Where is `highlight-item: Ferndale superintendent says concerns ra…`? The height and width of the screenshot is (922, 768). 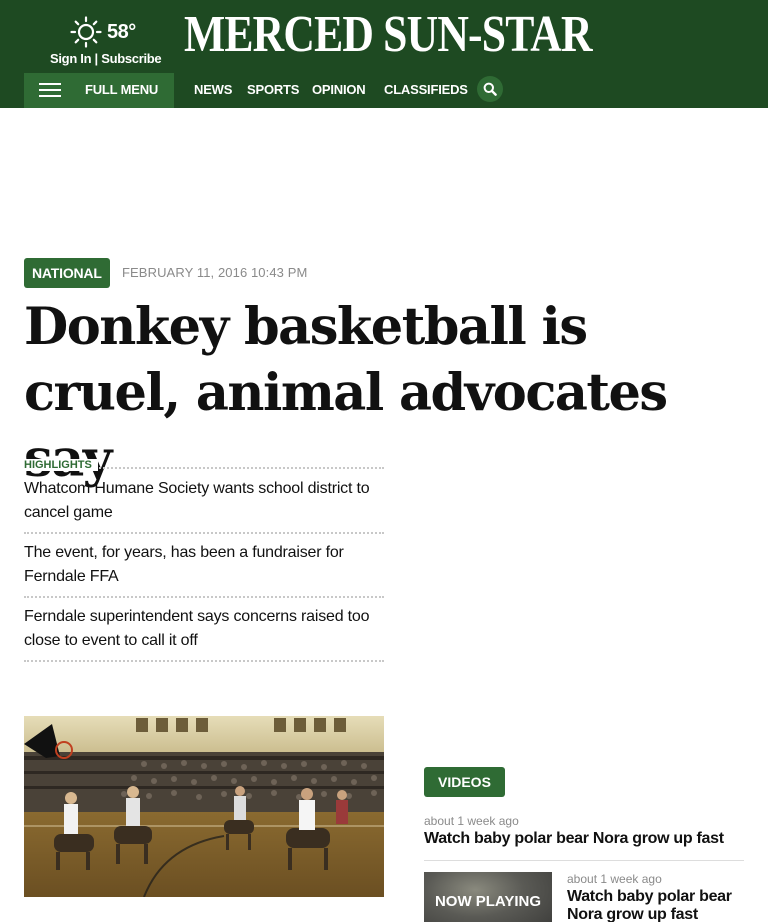
highlight-item: Ferndale superintendent says concerns ra… is located at coordinates (197, 628).